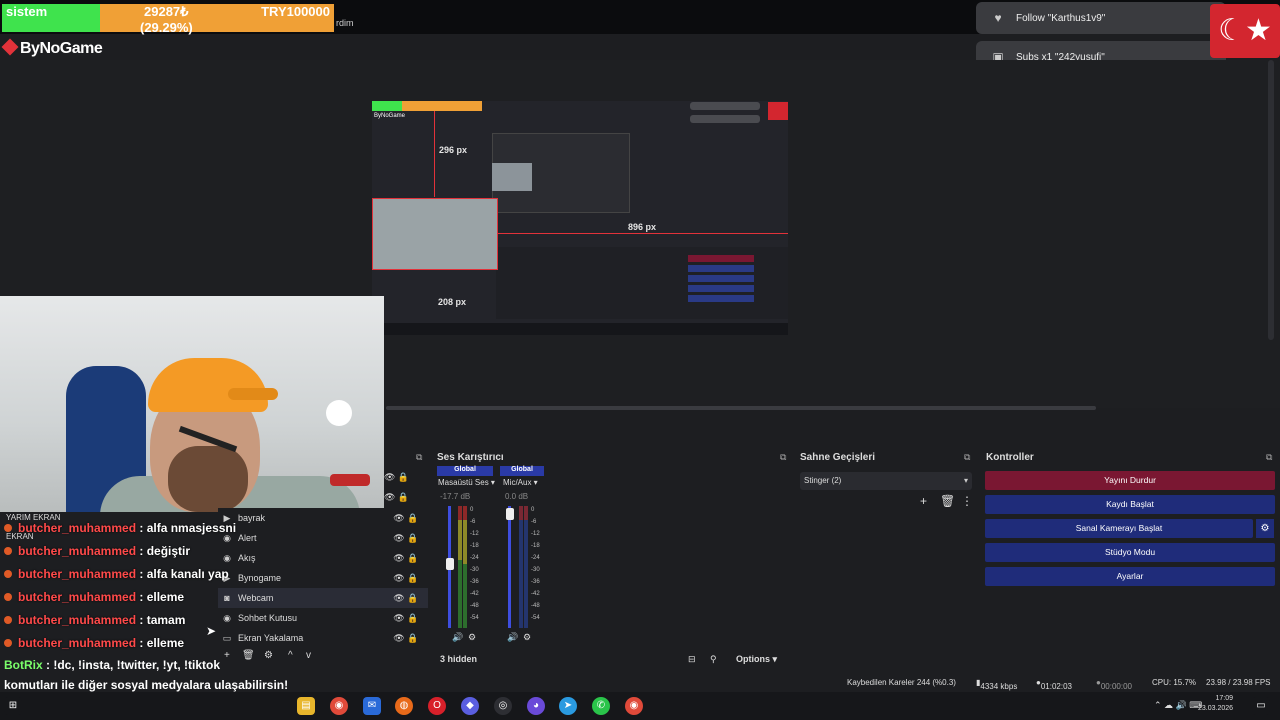 Image resolution: width=1280 pixels, height=720 pixels. Describe the element at coordinates (580, 218) in the screenshot. I see `obs-preview-canvas: ByNoGame 296 px 896 px 208 px` at that location.